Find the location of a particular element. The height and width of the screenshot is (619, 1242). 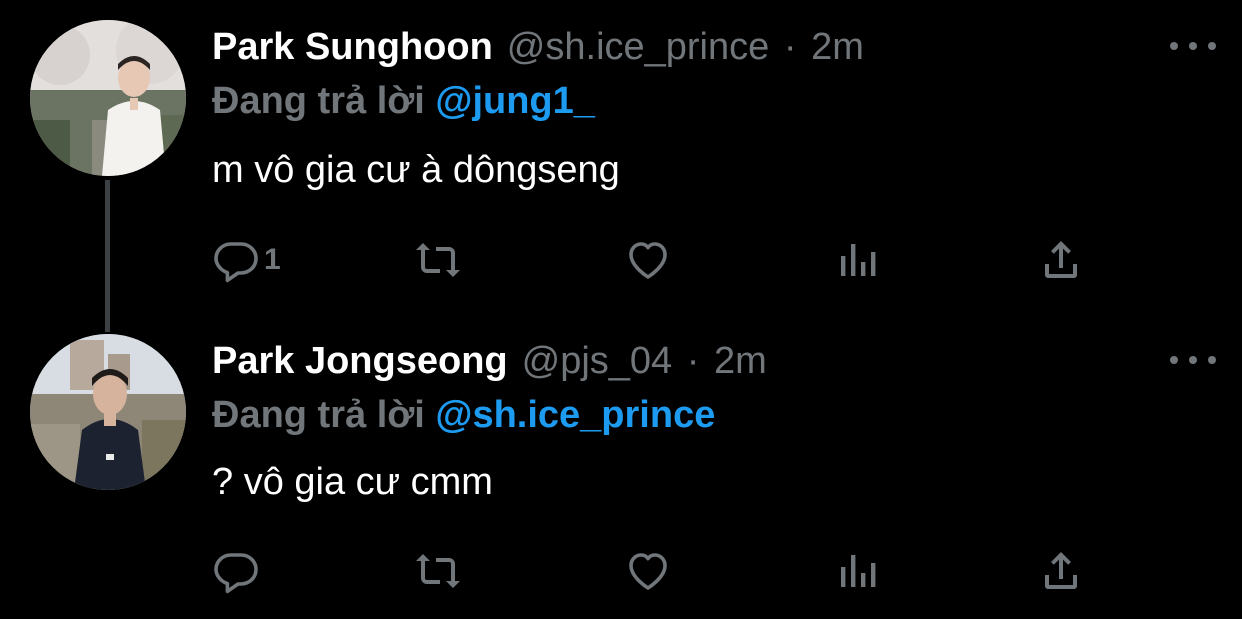

display-name: Park Sunghoon is located at coordinates (352, 47).